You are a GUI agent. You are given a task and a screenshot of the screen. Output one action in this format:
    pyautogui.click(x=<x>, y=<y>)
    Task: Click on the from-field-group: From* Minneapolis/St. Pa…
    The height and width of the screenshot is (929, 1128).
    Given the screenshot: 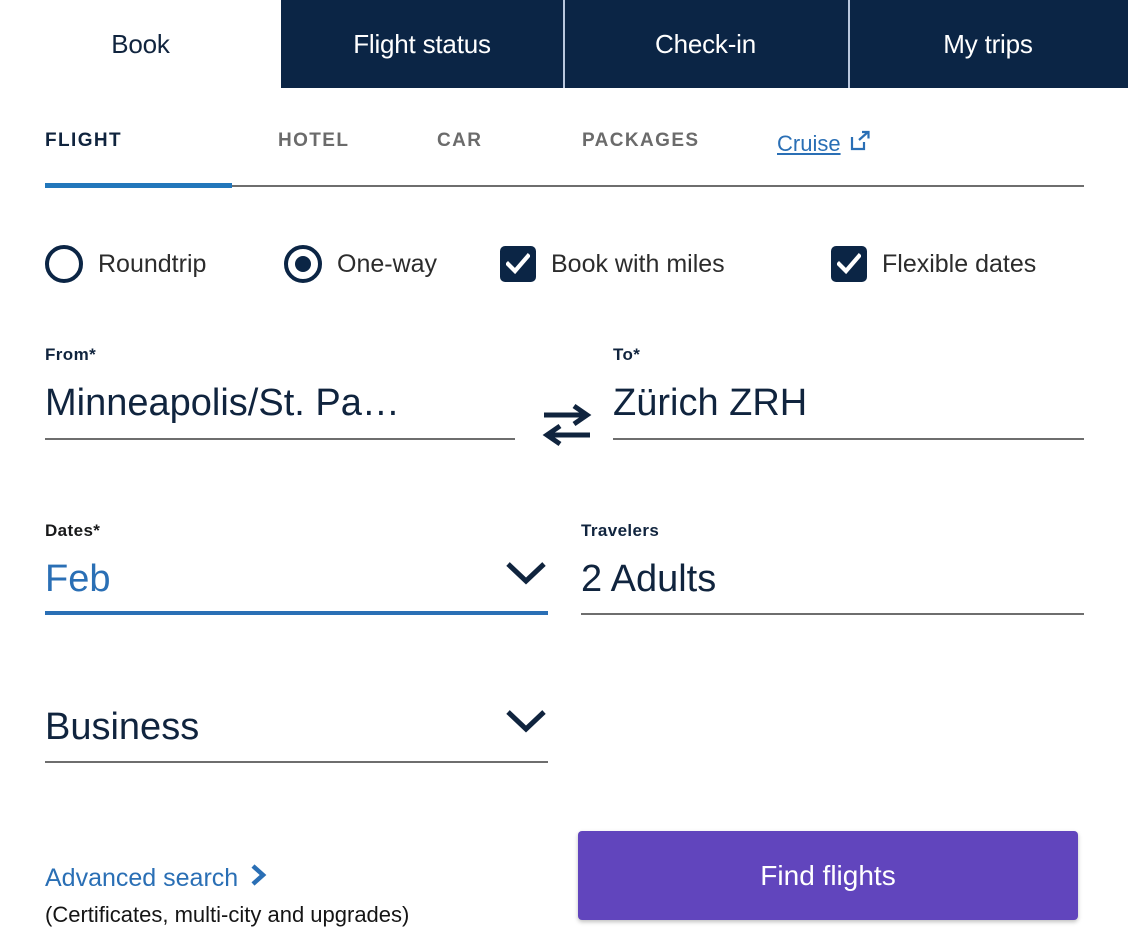 What is the action you would take?
    pyautogui.click(x=280, y=392)
    